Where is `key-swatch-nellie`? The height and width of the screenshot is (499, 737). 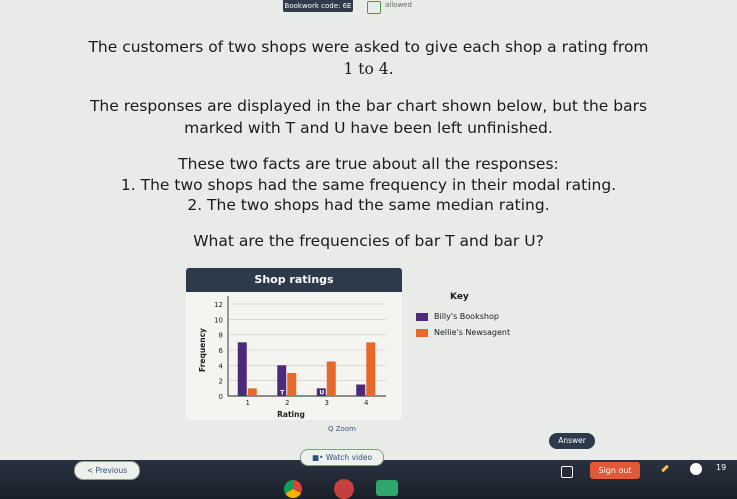
key-swatch-nellie is located at coordinates (422, 332).